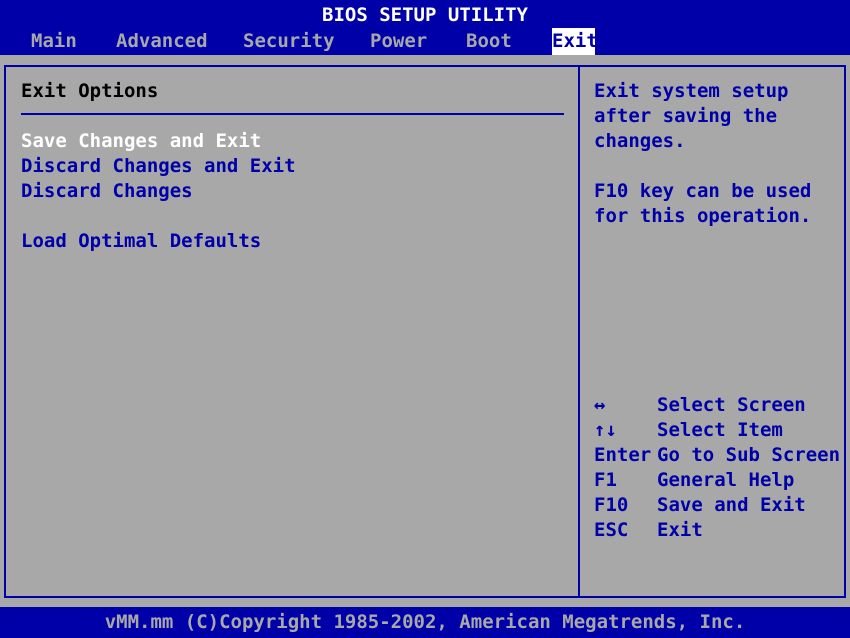 The image size is (850, 638). Describe the element at coordinates (293, 216) in the screenshot. I see `option-spacer` at that location.